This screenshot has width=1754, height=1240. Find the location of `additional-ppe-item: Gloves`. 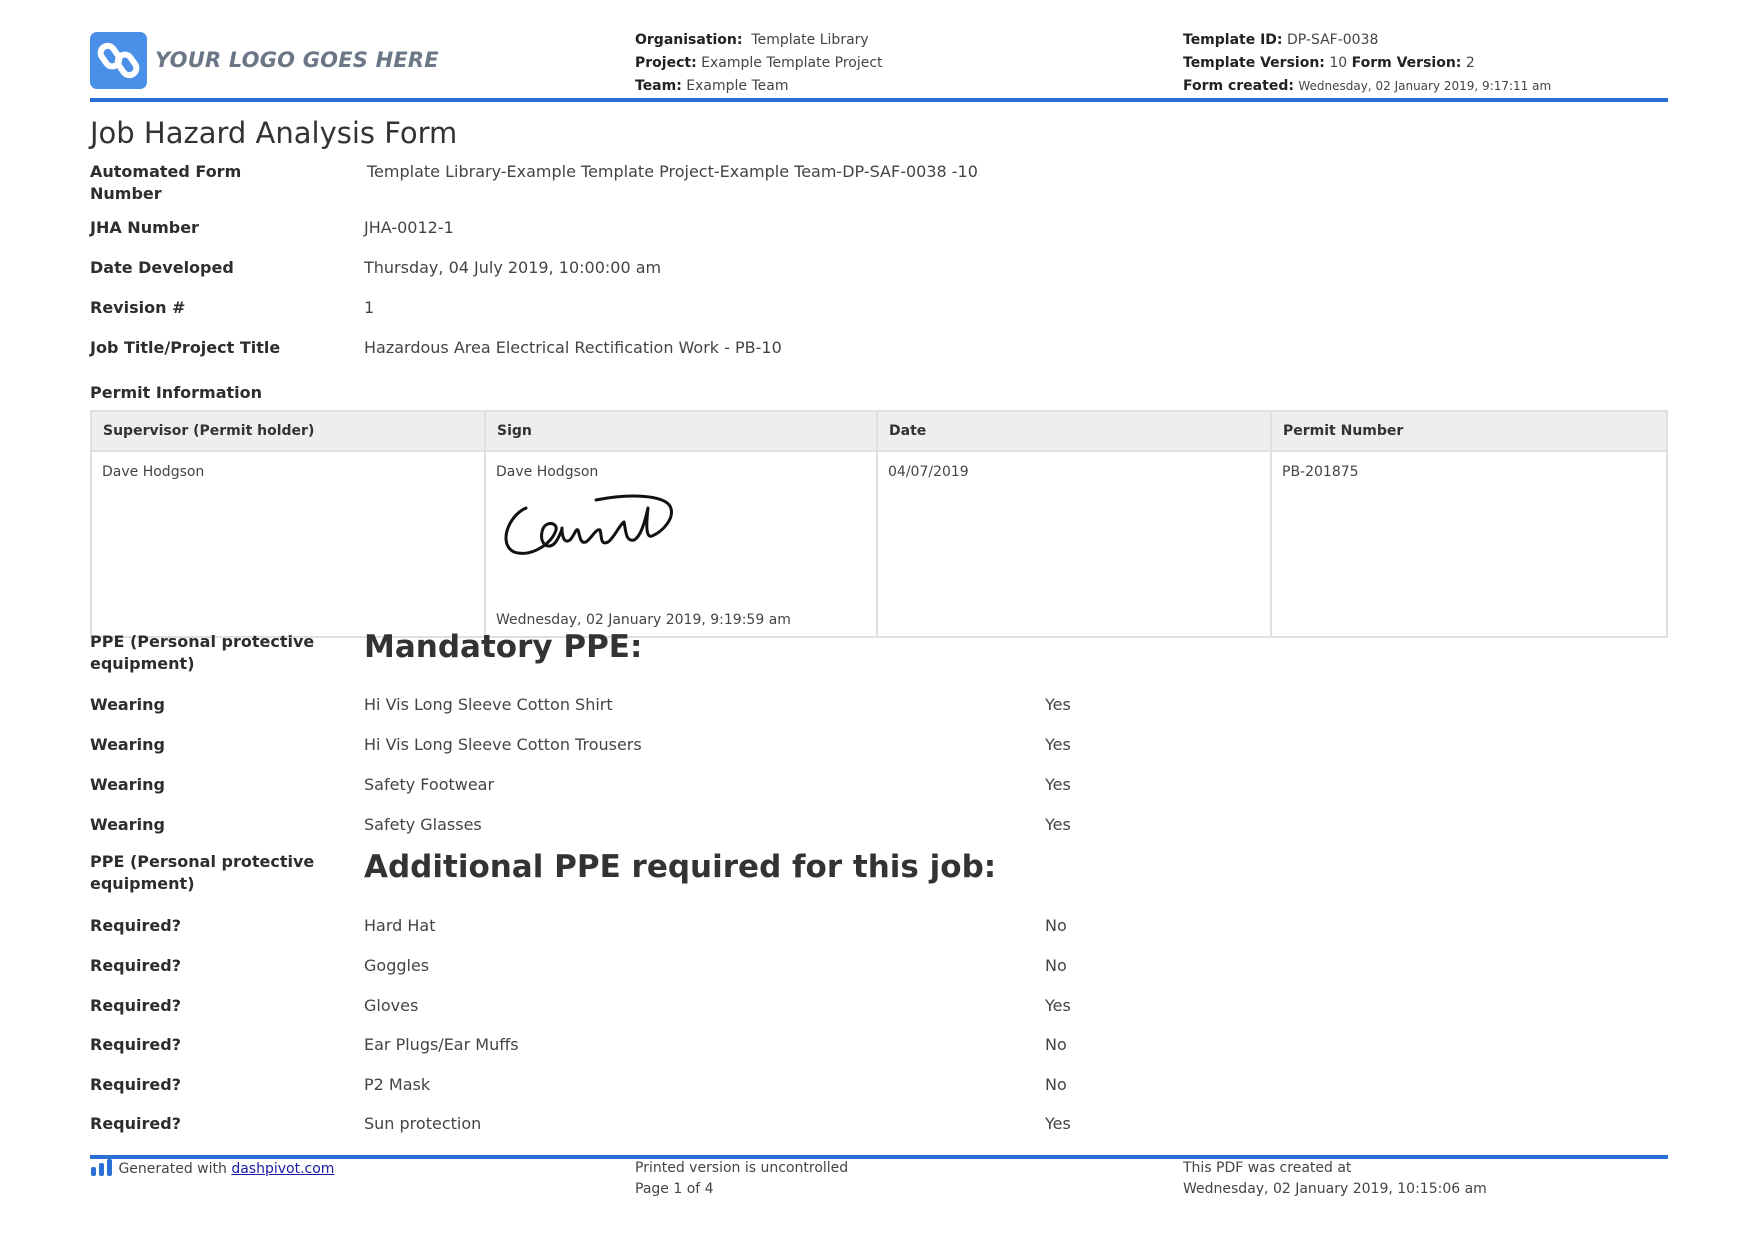

additional-ppe-item: Gloves is located at coordinates (391, 1005).